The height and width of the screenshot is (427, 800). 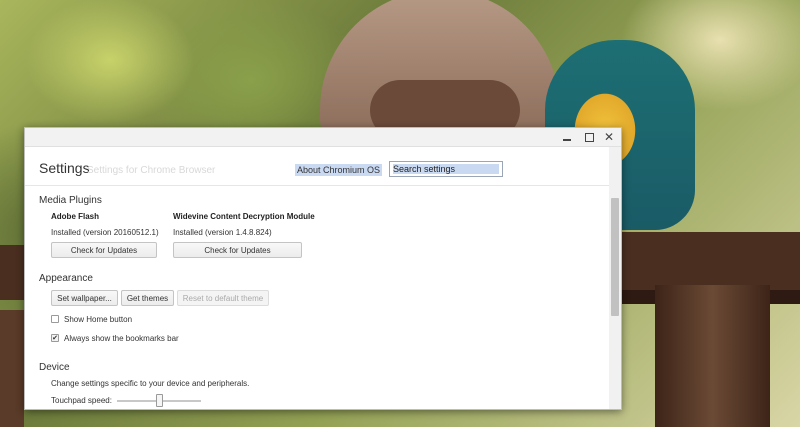 What do you see at coordinates (222, 232) in the screenshot?
I see `plugin-status-widevine: Installed (version 1.4.8.824)` at bounding box center [222, 232].